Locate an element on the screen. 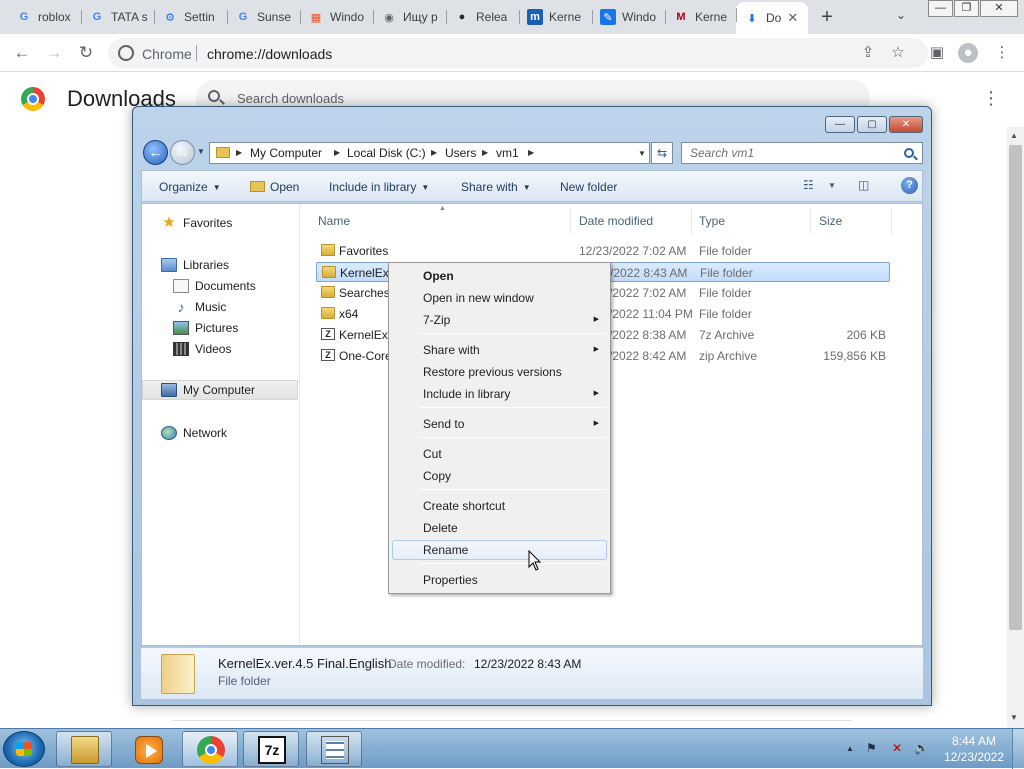  help-icon: ? is located at coordinates (909, 185).